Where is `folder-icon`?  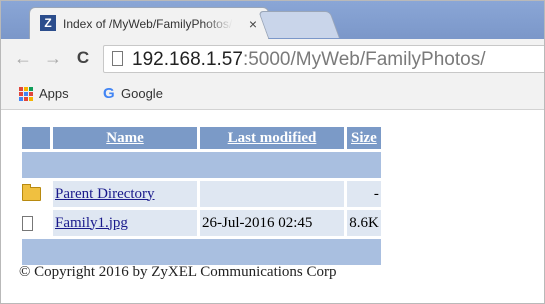
folder-icon is located at coordinates (31, 193).